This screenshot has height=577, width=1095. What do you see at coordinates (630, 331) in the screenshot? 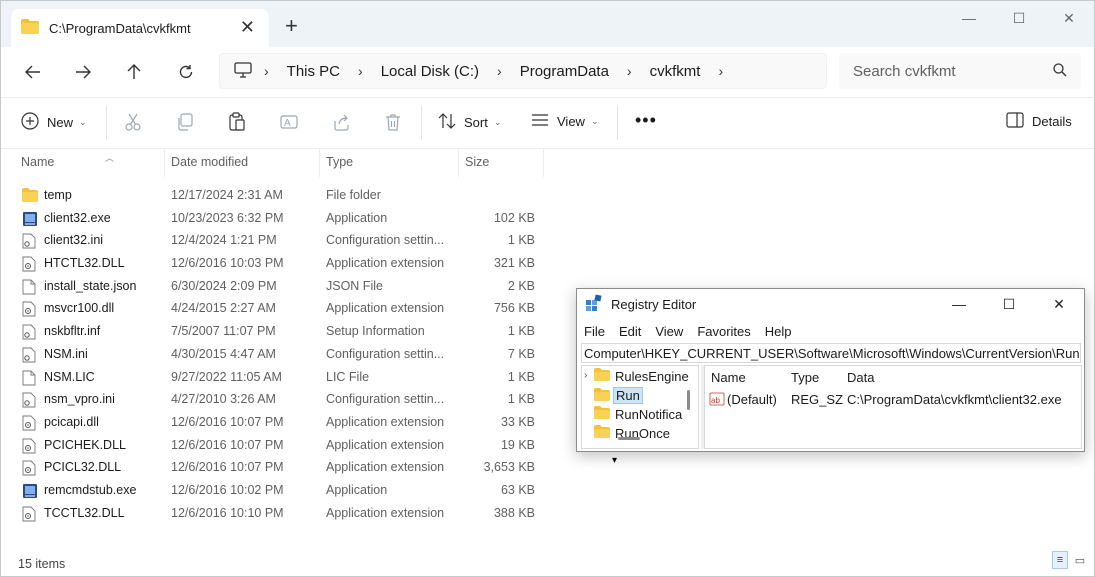
I see `menu-edit: Edit` at bounding box center [630, 331].